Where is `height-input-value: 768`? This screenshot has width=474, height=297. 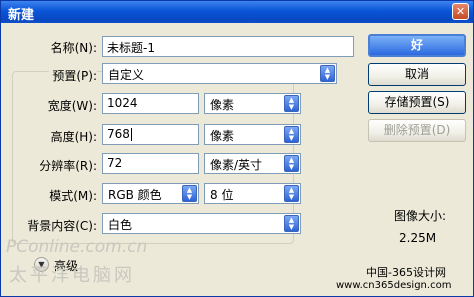
height-input-value: 768 is located at coordinates (118, 134).